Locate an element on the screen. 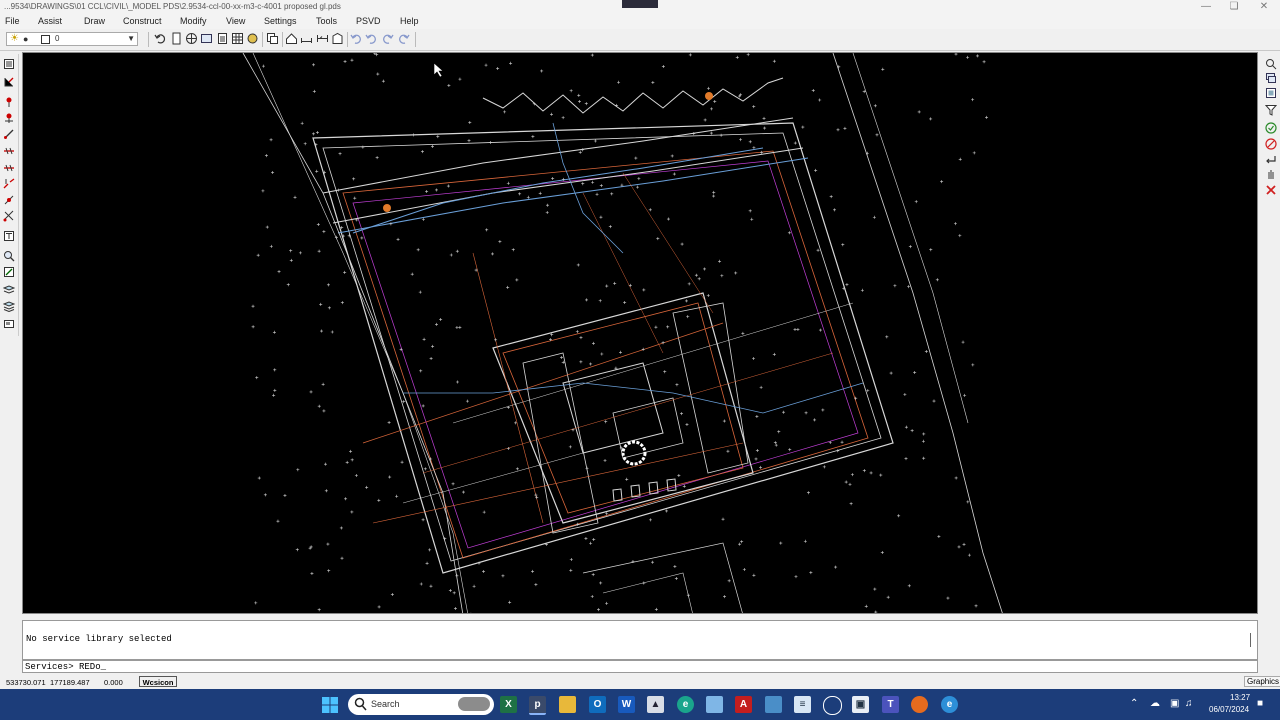  maximize-icon: ❏ is located at coordinates (1234, 7).